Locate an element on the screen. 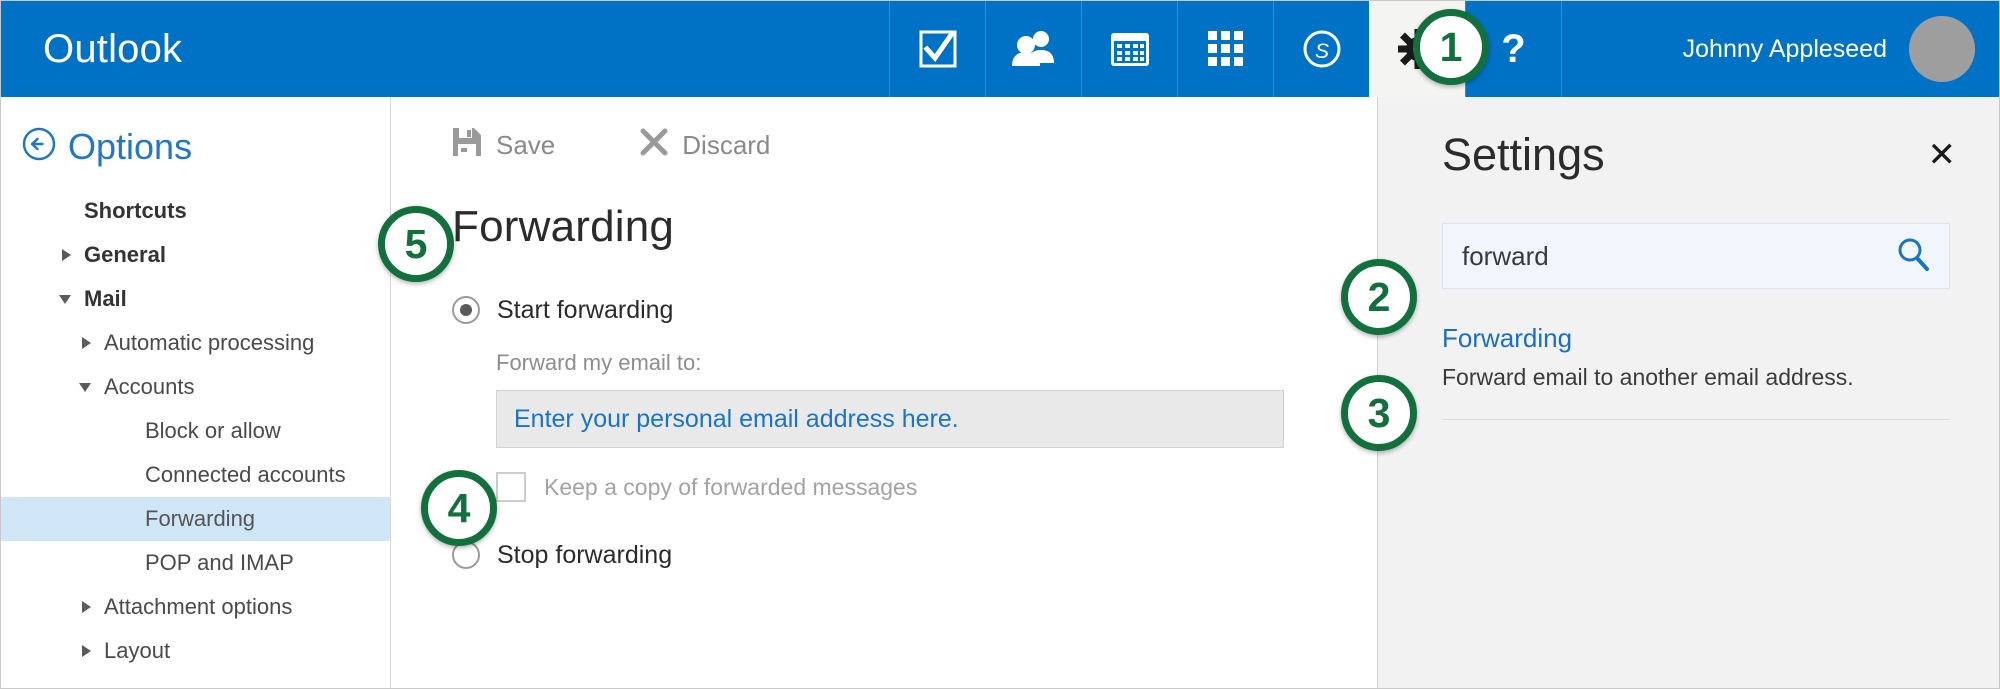 This screenshot has width=2000, height=689. sidebar-item-mail: Mail is located at coordinates (195, 299).